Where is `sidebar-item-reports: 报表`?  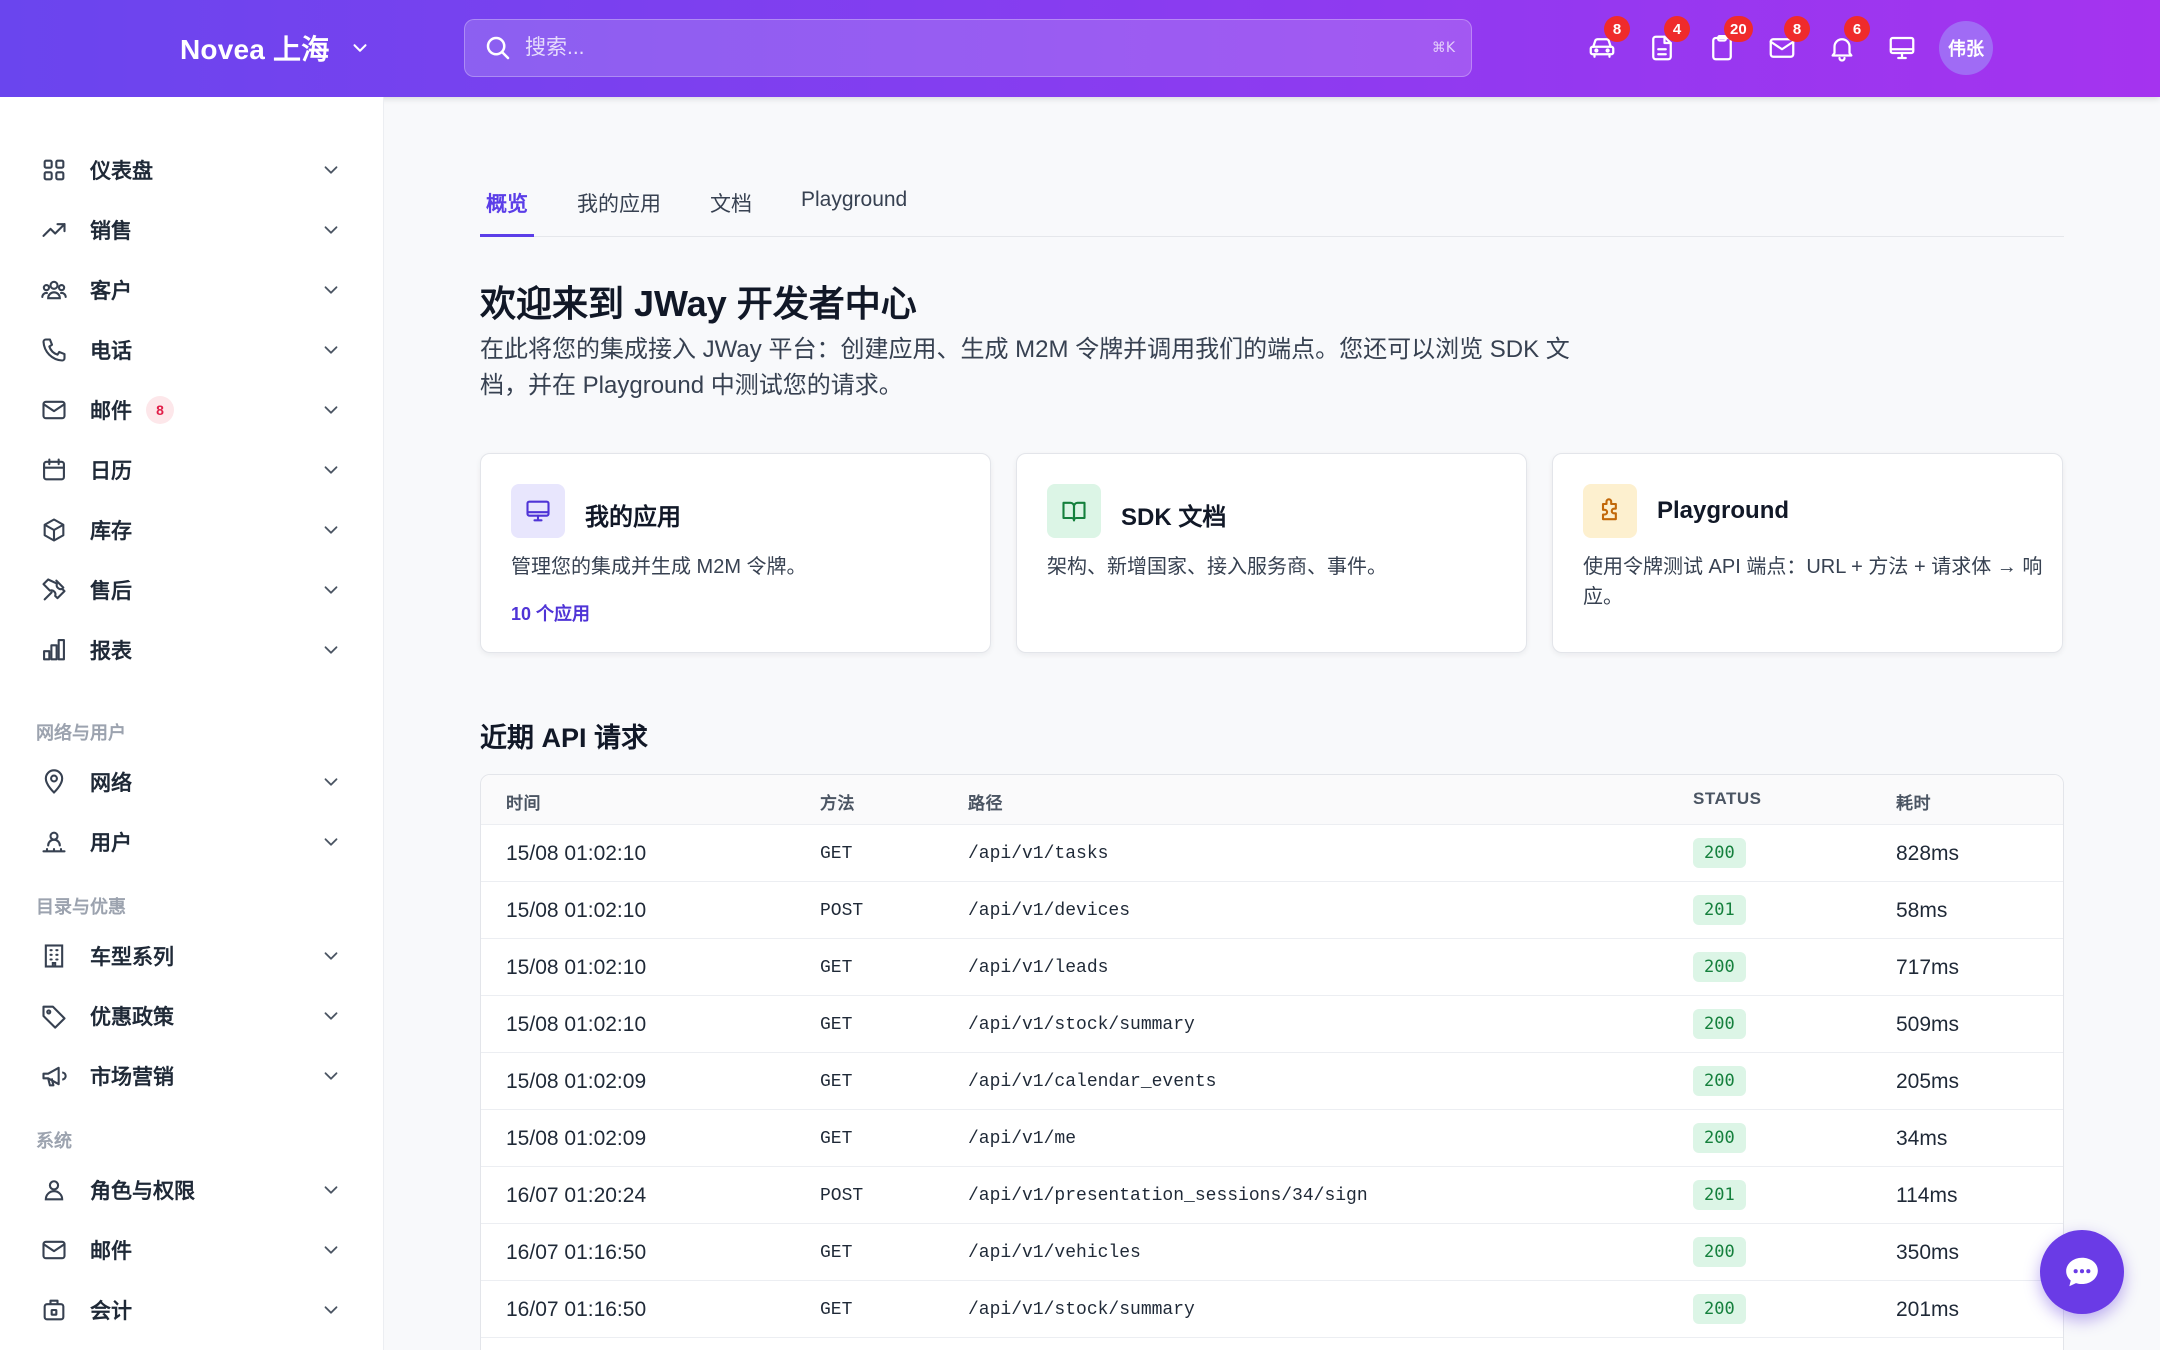 sidebar-item-reports: 报表 is located at coordinates (195, 650).